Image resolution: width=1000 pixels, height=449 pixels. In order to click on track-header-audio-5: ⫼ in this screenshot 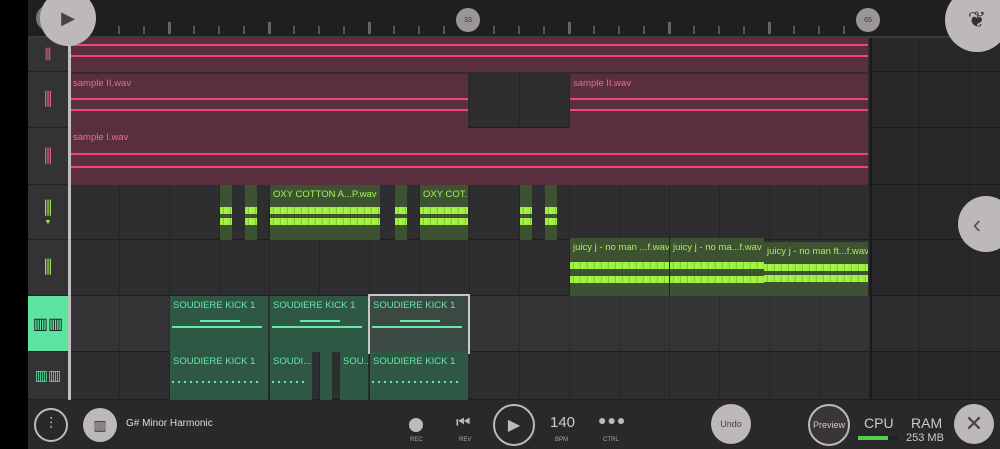, I will do `click(48, 268)`.